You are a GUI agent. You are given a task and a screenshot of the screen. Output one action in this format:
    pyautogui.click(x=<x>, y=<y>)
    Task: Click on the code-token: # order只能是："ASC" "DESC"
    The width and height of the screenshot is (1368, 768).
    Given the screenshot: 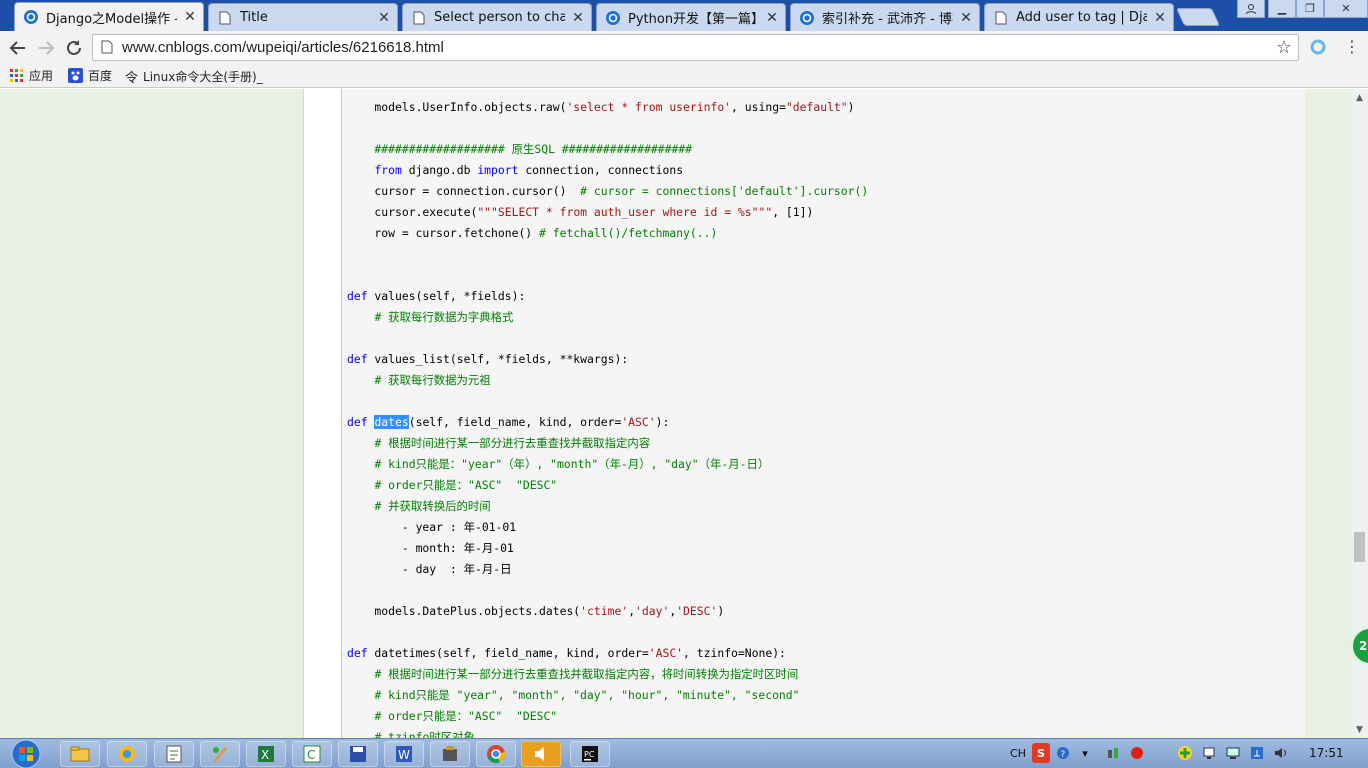 What is the action you would take?
    pyautogui.click(x=466, y=716)
    